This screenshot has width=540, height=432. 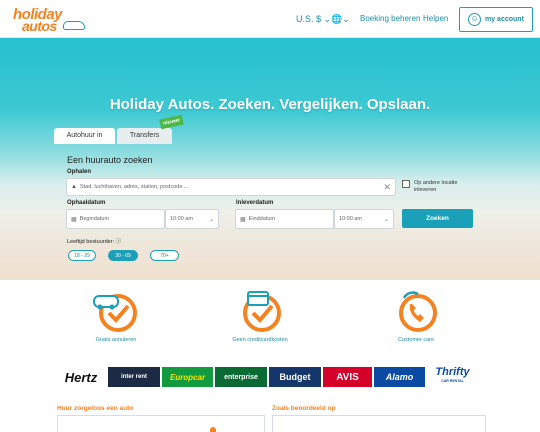 I want to click on age-option-30-69: 30 - 69, so click(x=123, y=255).